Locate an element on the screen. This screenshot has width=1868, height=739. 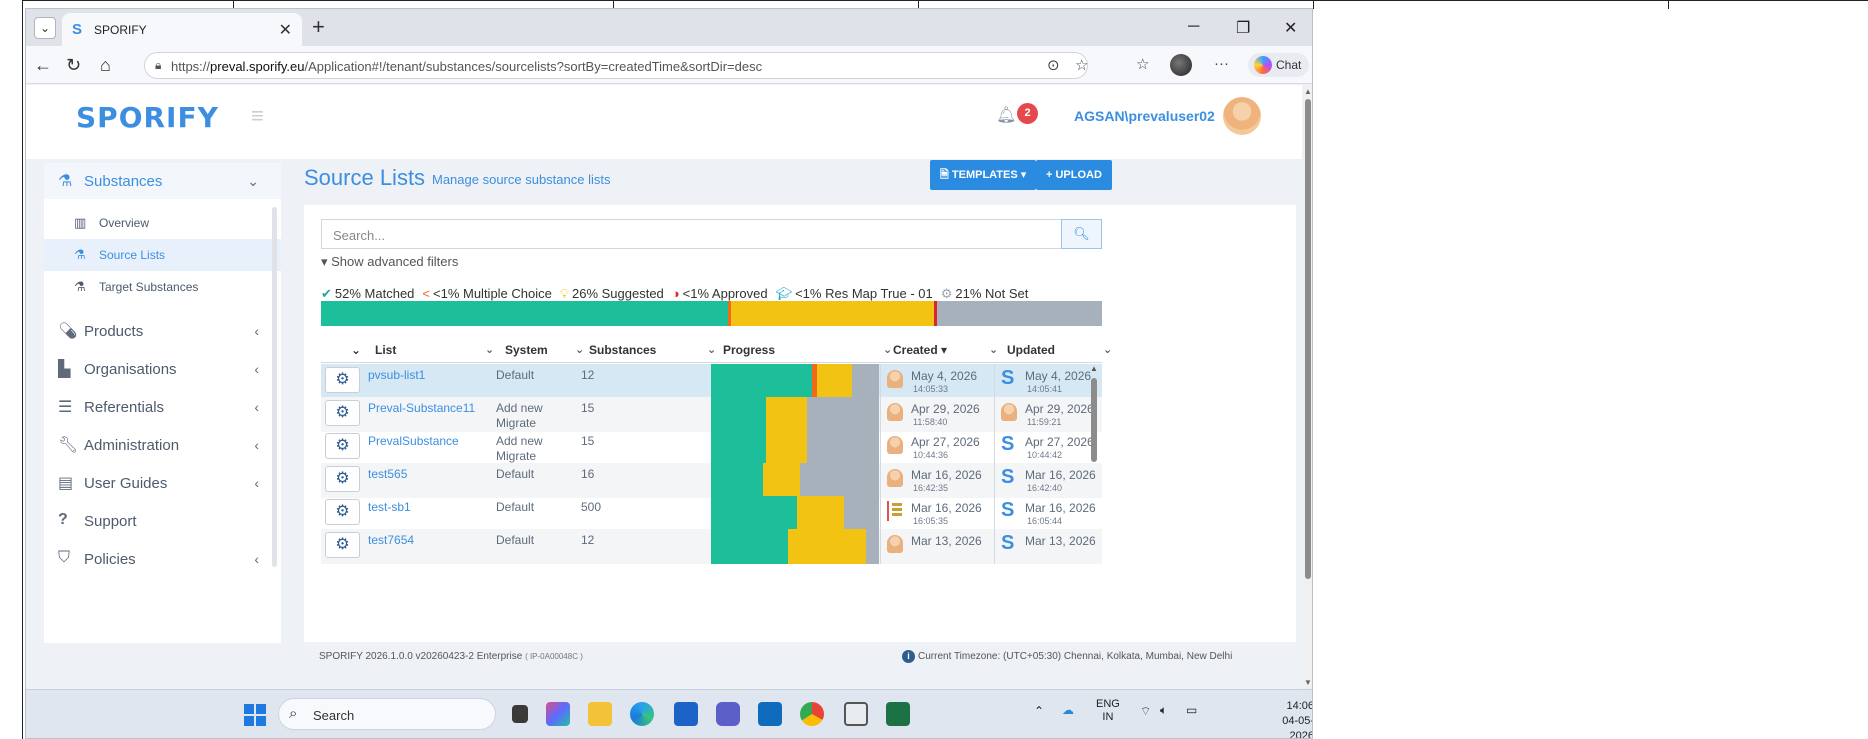
sidebar-scrollbar is located at coordinates (274, 387).